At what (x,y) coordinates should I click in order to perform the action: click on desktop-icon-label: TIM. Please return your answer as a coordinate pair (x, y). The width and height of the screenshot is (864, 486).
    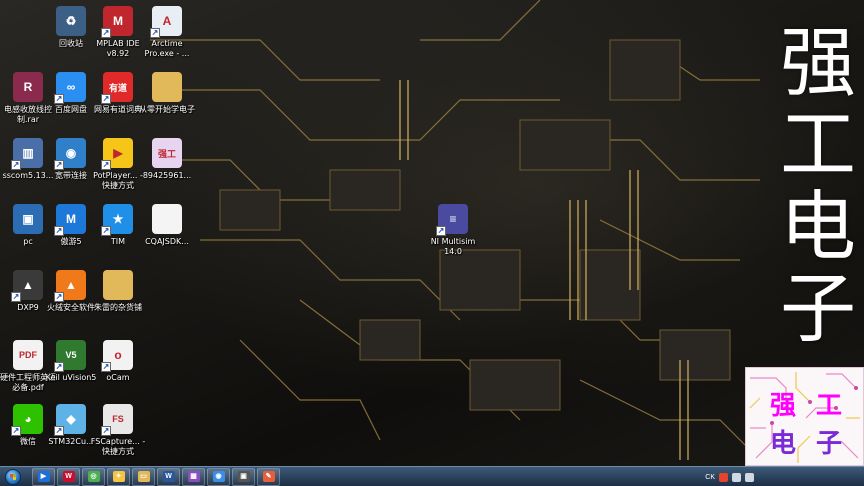
    Looking at the image, I should click on (118, 241).